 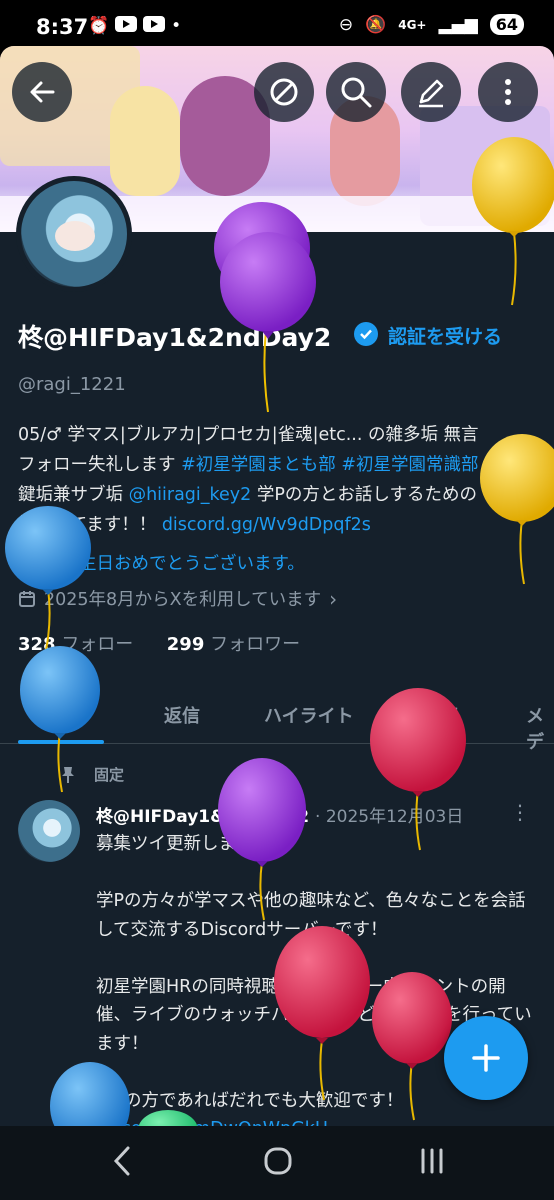 I want to click on edit-icon, so click(x=431, y=93).